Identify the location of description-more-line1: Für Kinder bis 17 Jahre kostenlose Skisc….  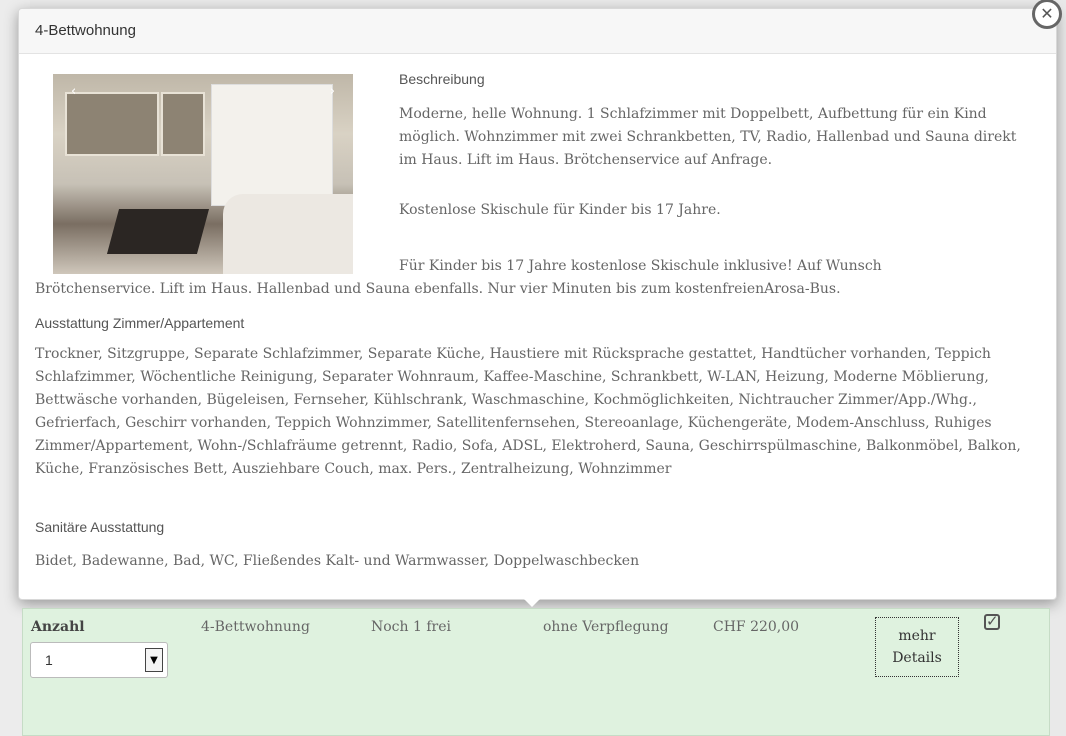
(640, 266).